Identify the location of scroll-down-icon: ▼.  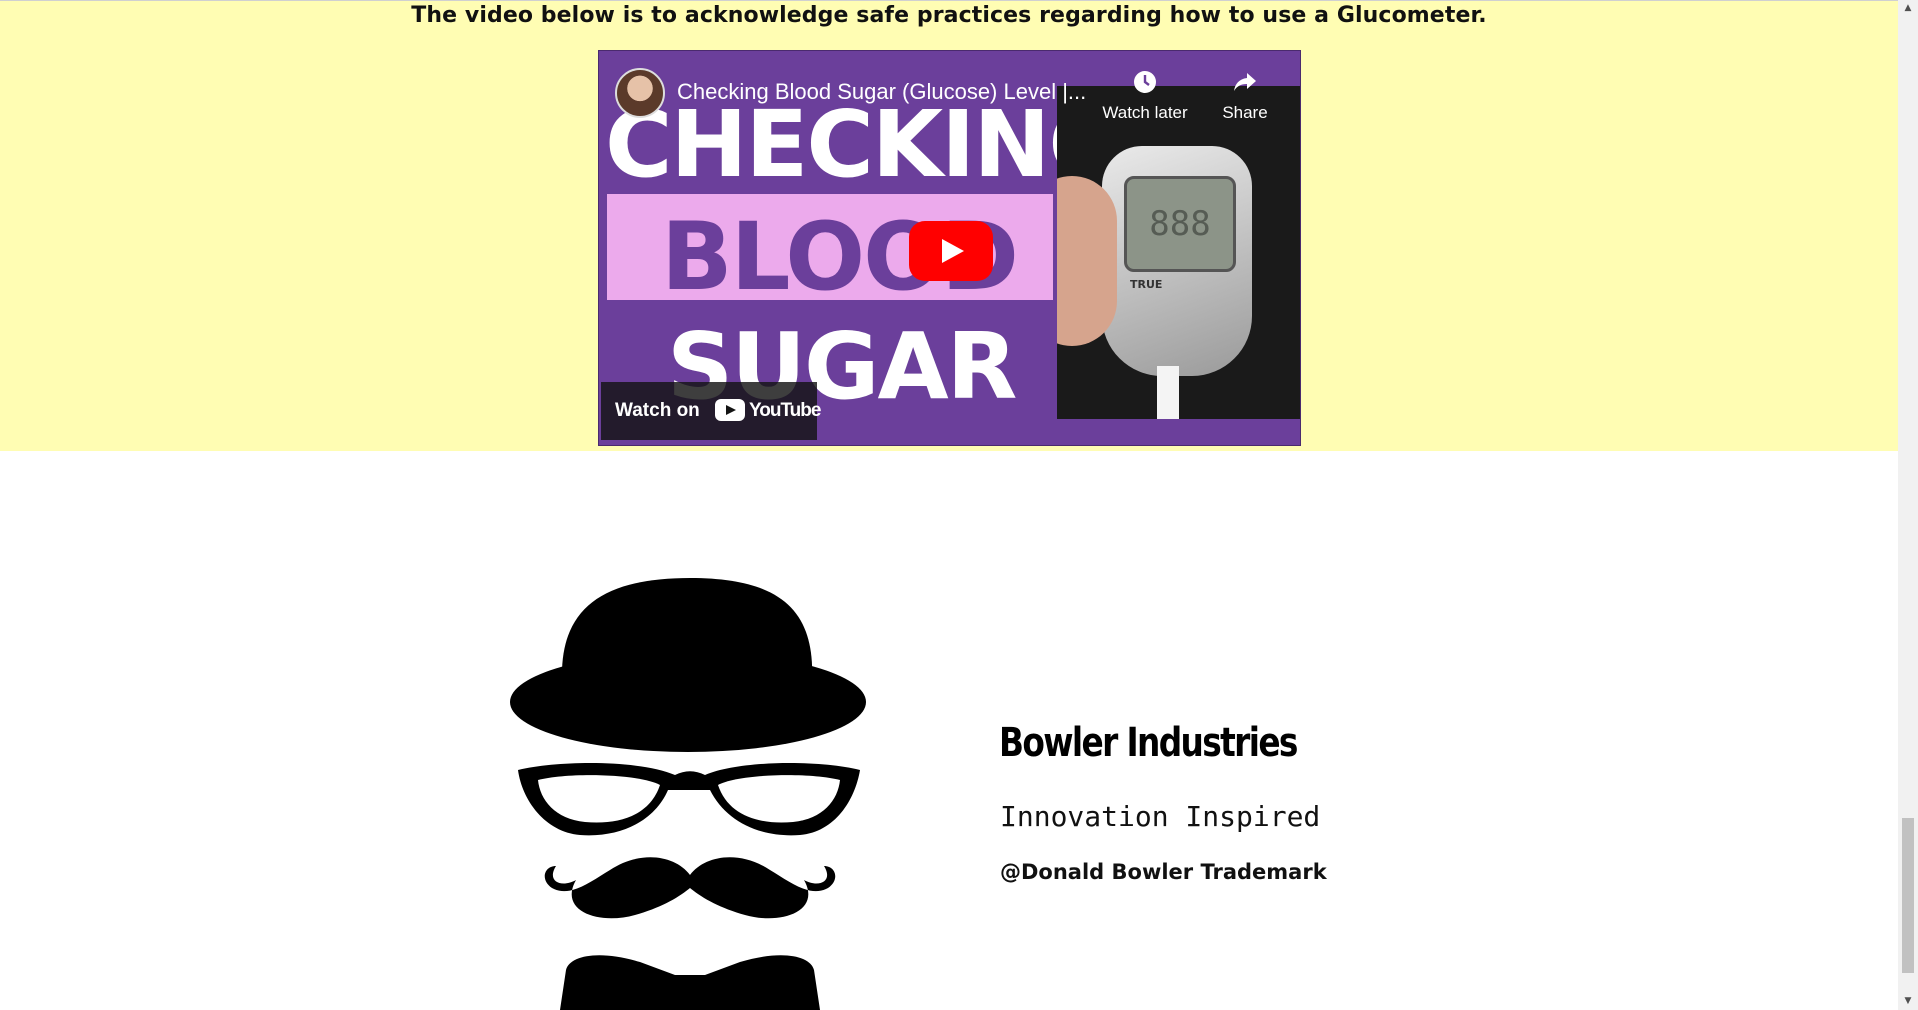
(1908, 1001).